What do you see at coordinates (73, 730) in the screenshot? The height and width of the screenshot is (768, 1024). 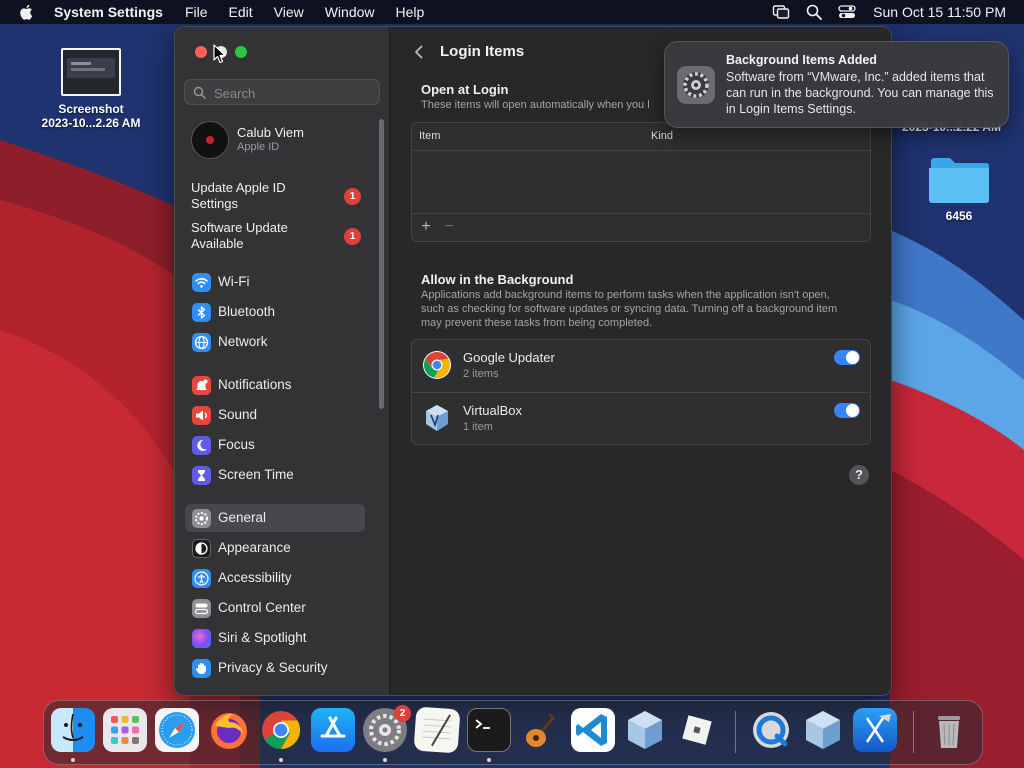 I see `dock-finder` at bounding box center [73, 730].